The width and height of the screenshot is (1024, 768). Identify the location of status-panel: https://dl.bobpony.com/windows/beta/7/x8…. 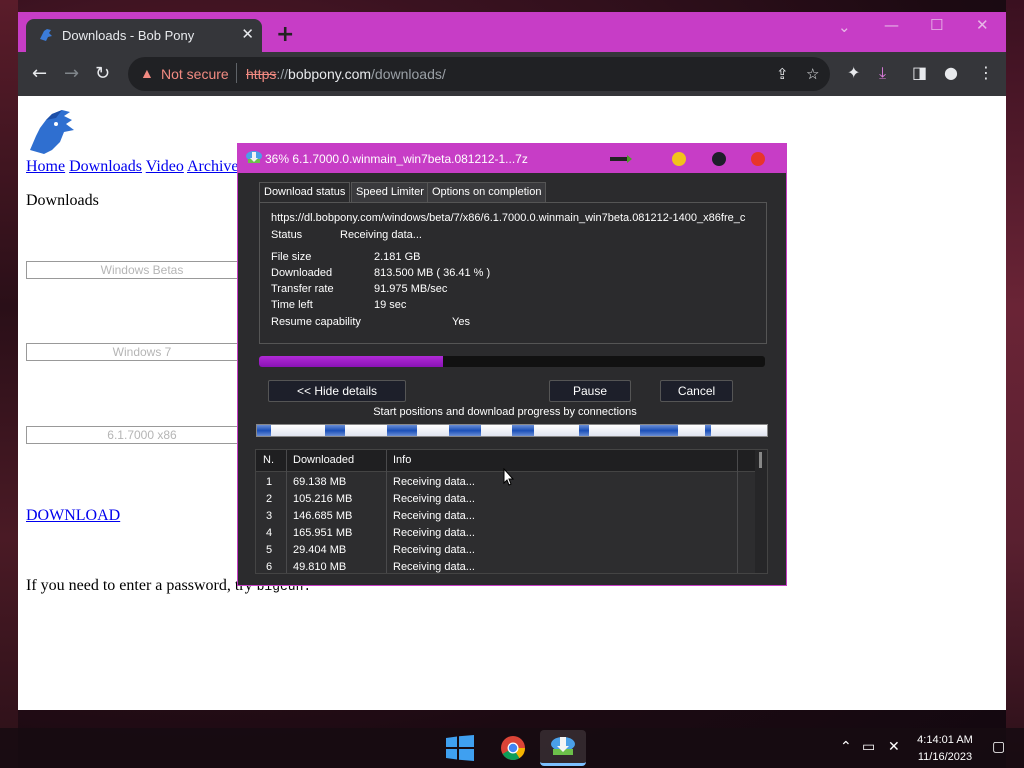
(513, 273).